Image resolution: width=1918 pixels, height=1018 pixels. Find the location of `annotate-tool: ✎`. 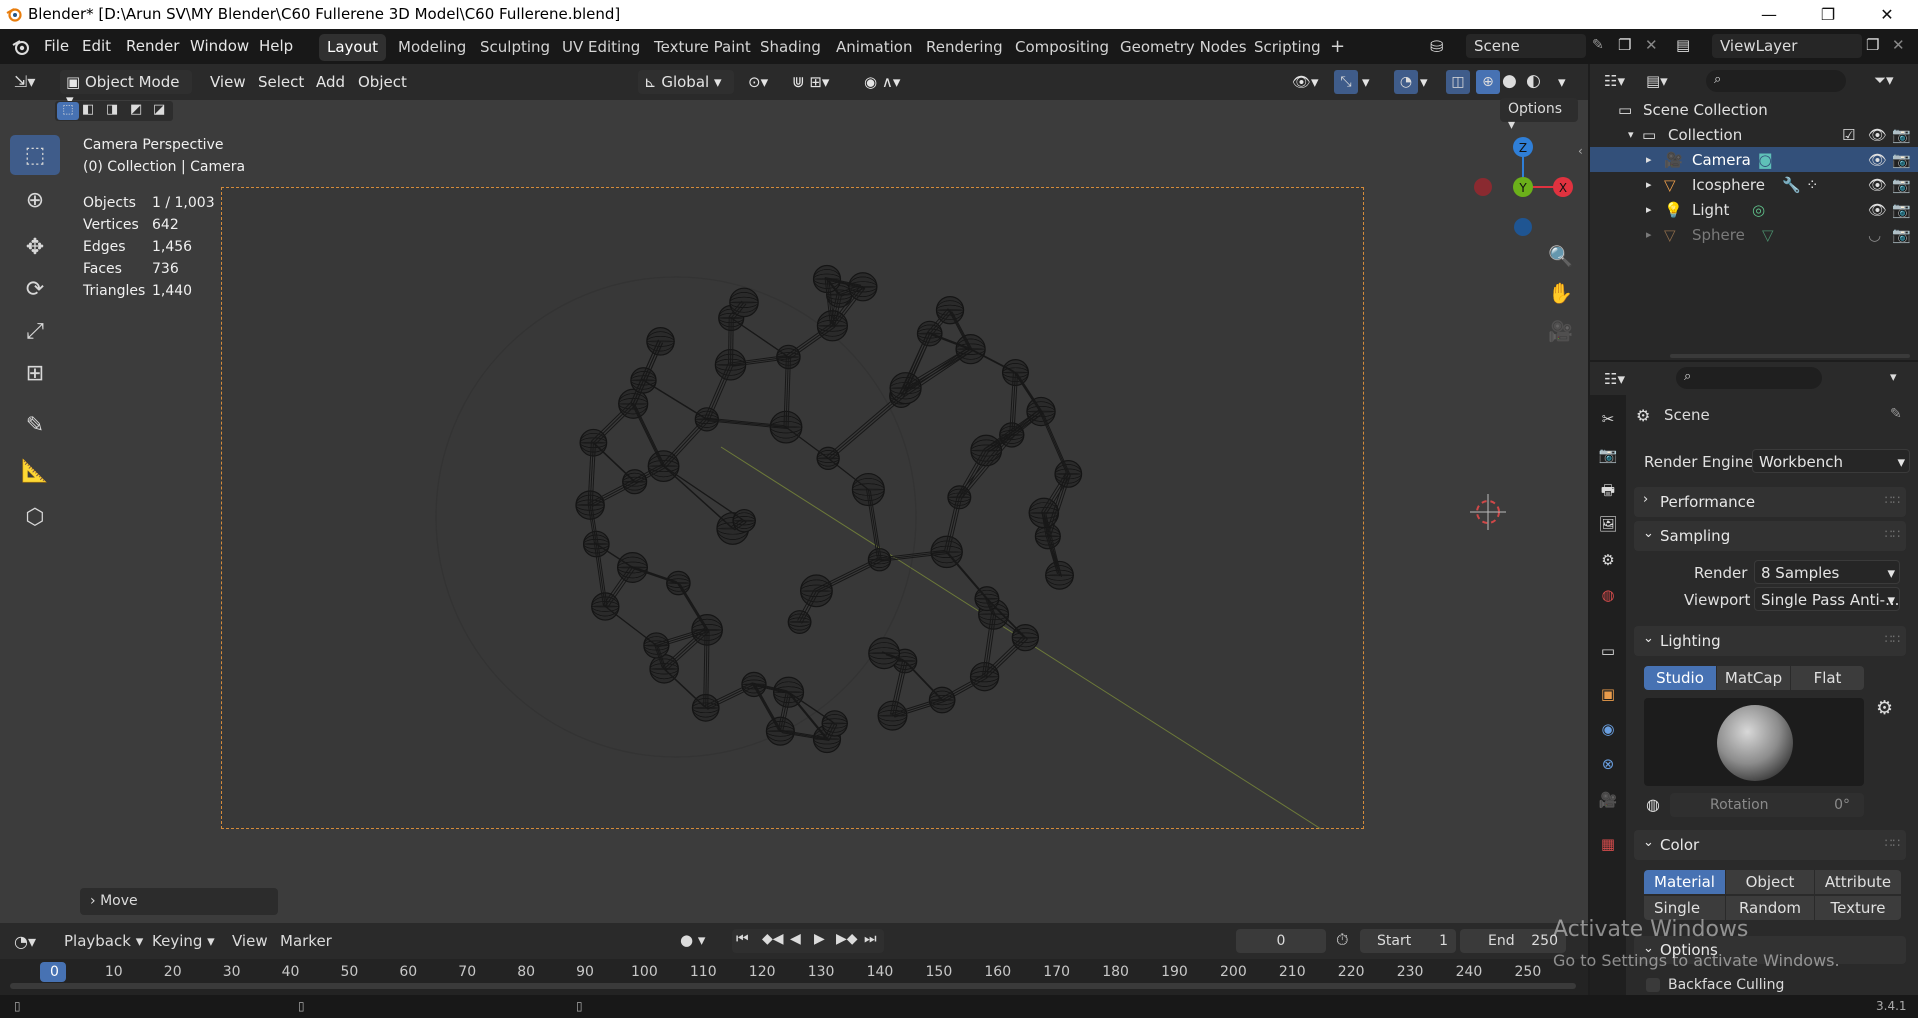

annotate-tool: ✎ is located at coordinates (35, 425).